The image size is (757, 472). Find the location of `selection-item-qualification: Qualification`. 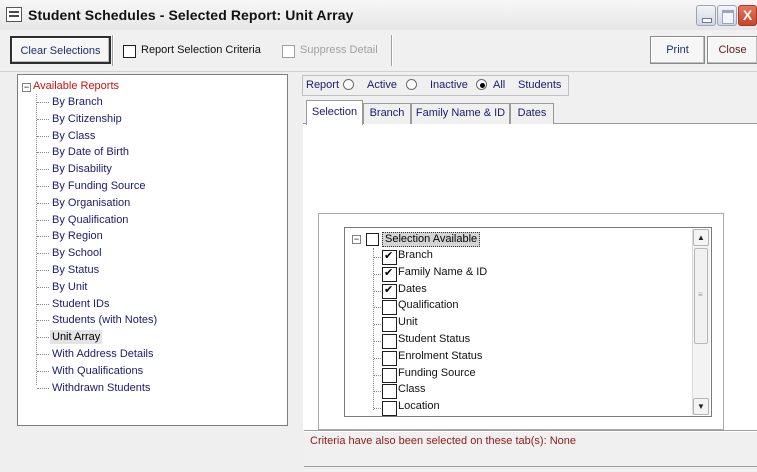

selection-item-qualification: Qualification is located at coordinates (478, 307).